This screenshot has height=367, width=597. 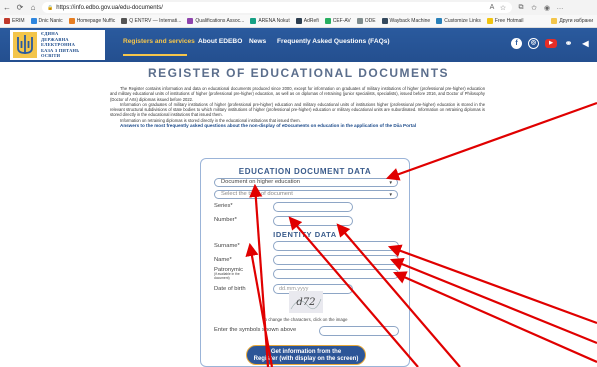 I want to click on surname-label: Surname*, so click(x=227, y=246).